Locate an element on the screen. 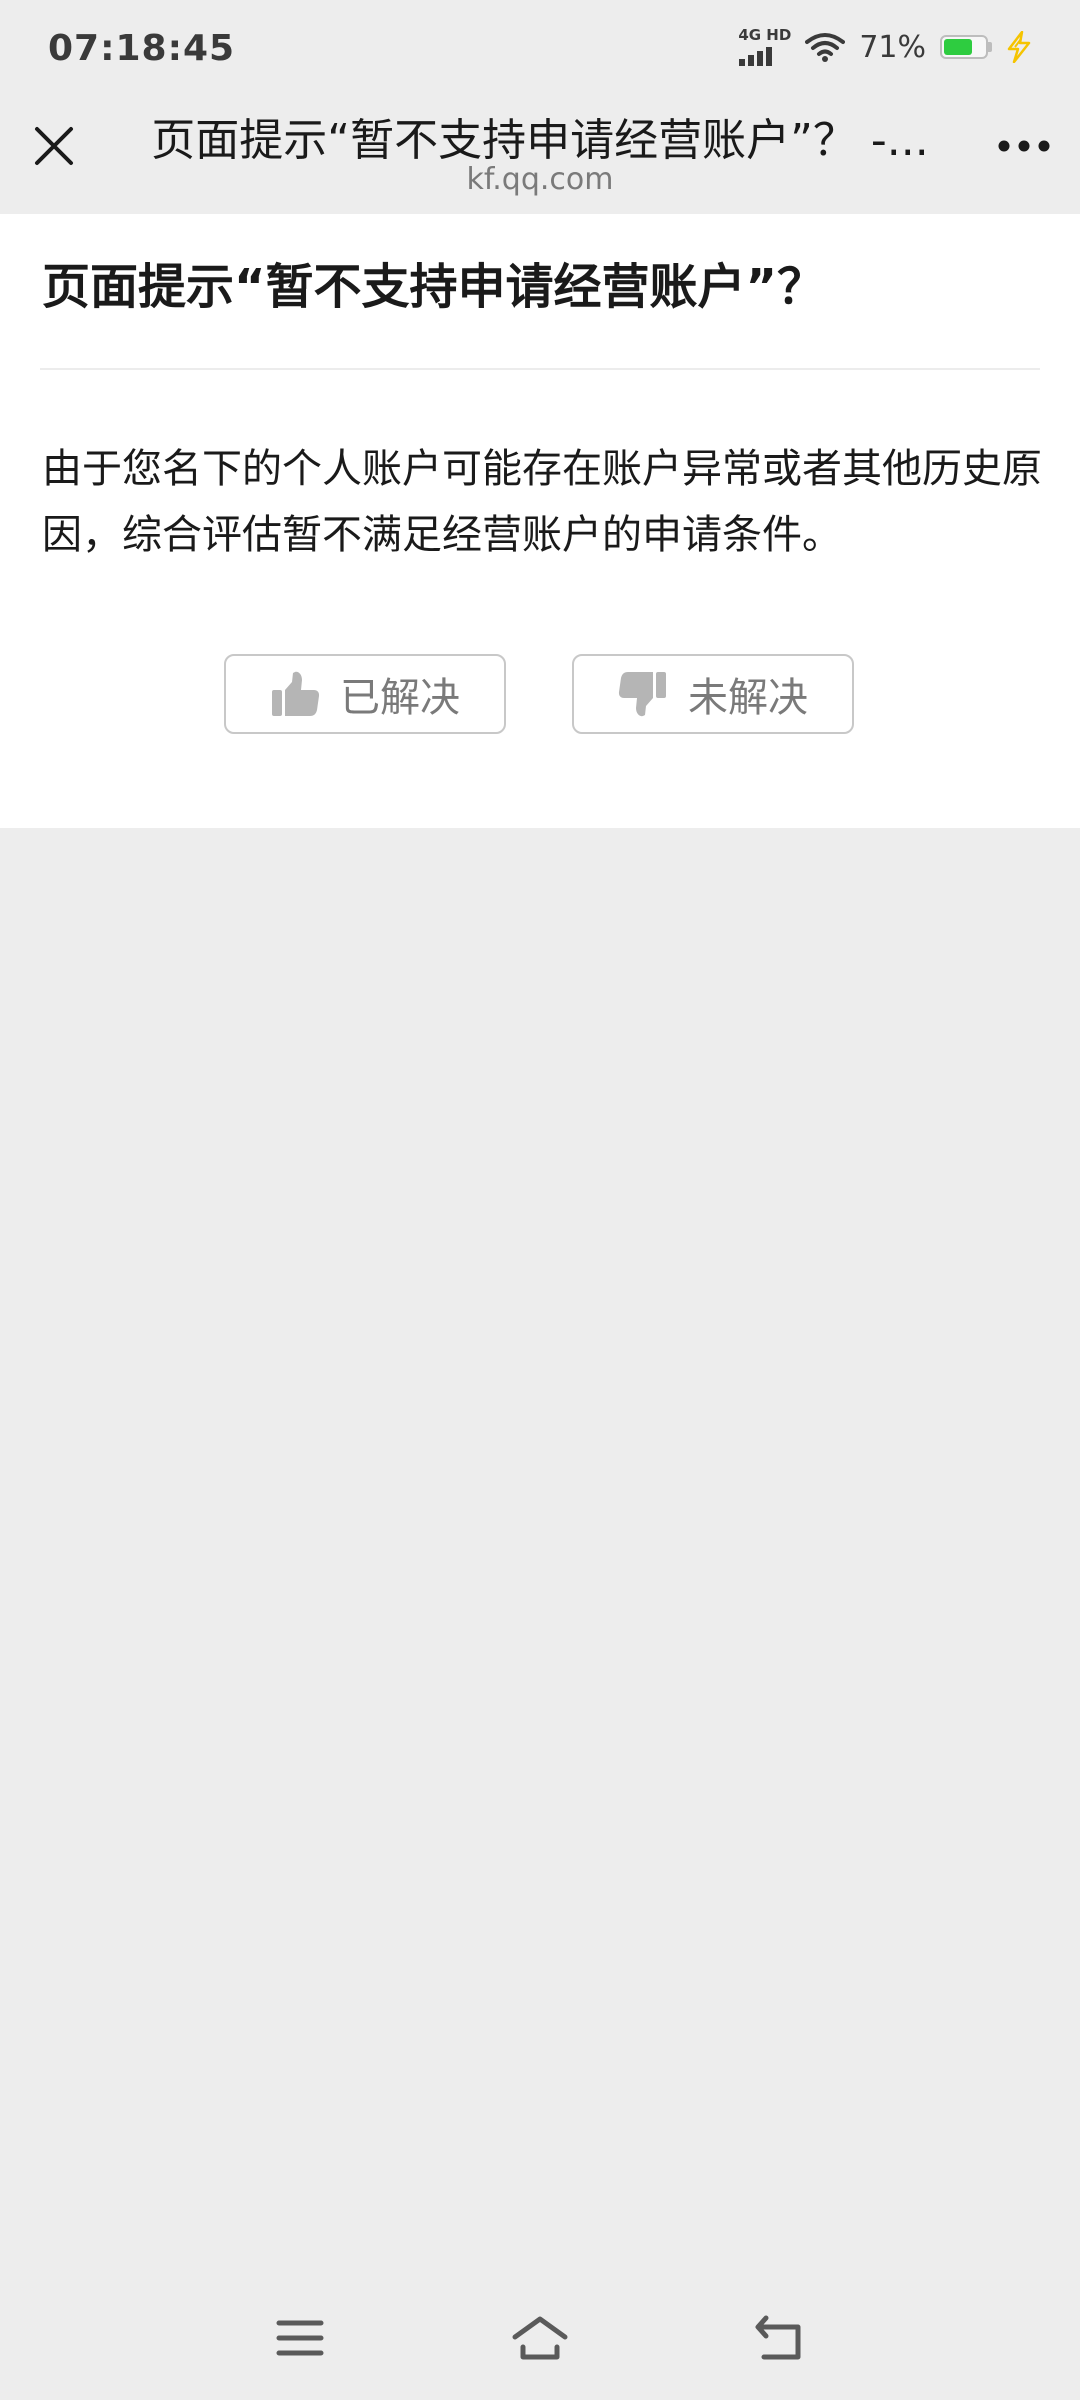 Image resolution: width=1080 pixels, height=2400 pixels. charging-icon is located at coordinates (1019, 47).